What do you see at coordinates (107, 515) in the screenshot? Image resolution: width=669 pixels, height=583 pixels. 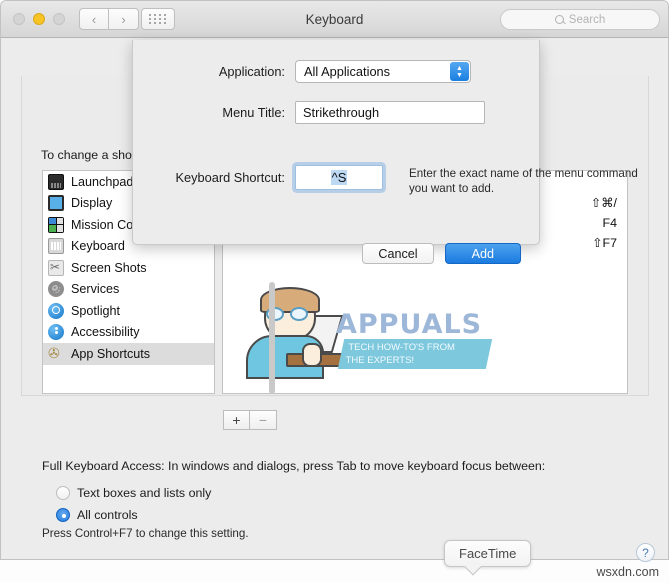 I see `radio-label: All controls` at bounding box center [107, 515].